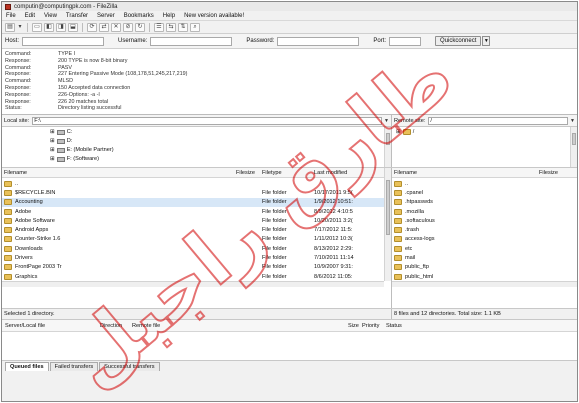 The height and width of the screenshot is (403, 579). I want to click on tree-node-d: ⊞ D:, so click(61, 141).